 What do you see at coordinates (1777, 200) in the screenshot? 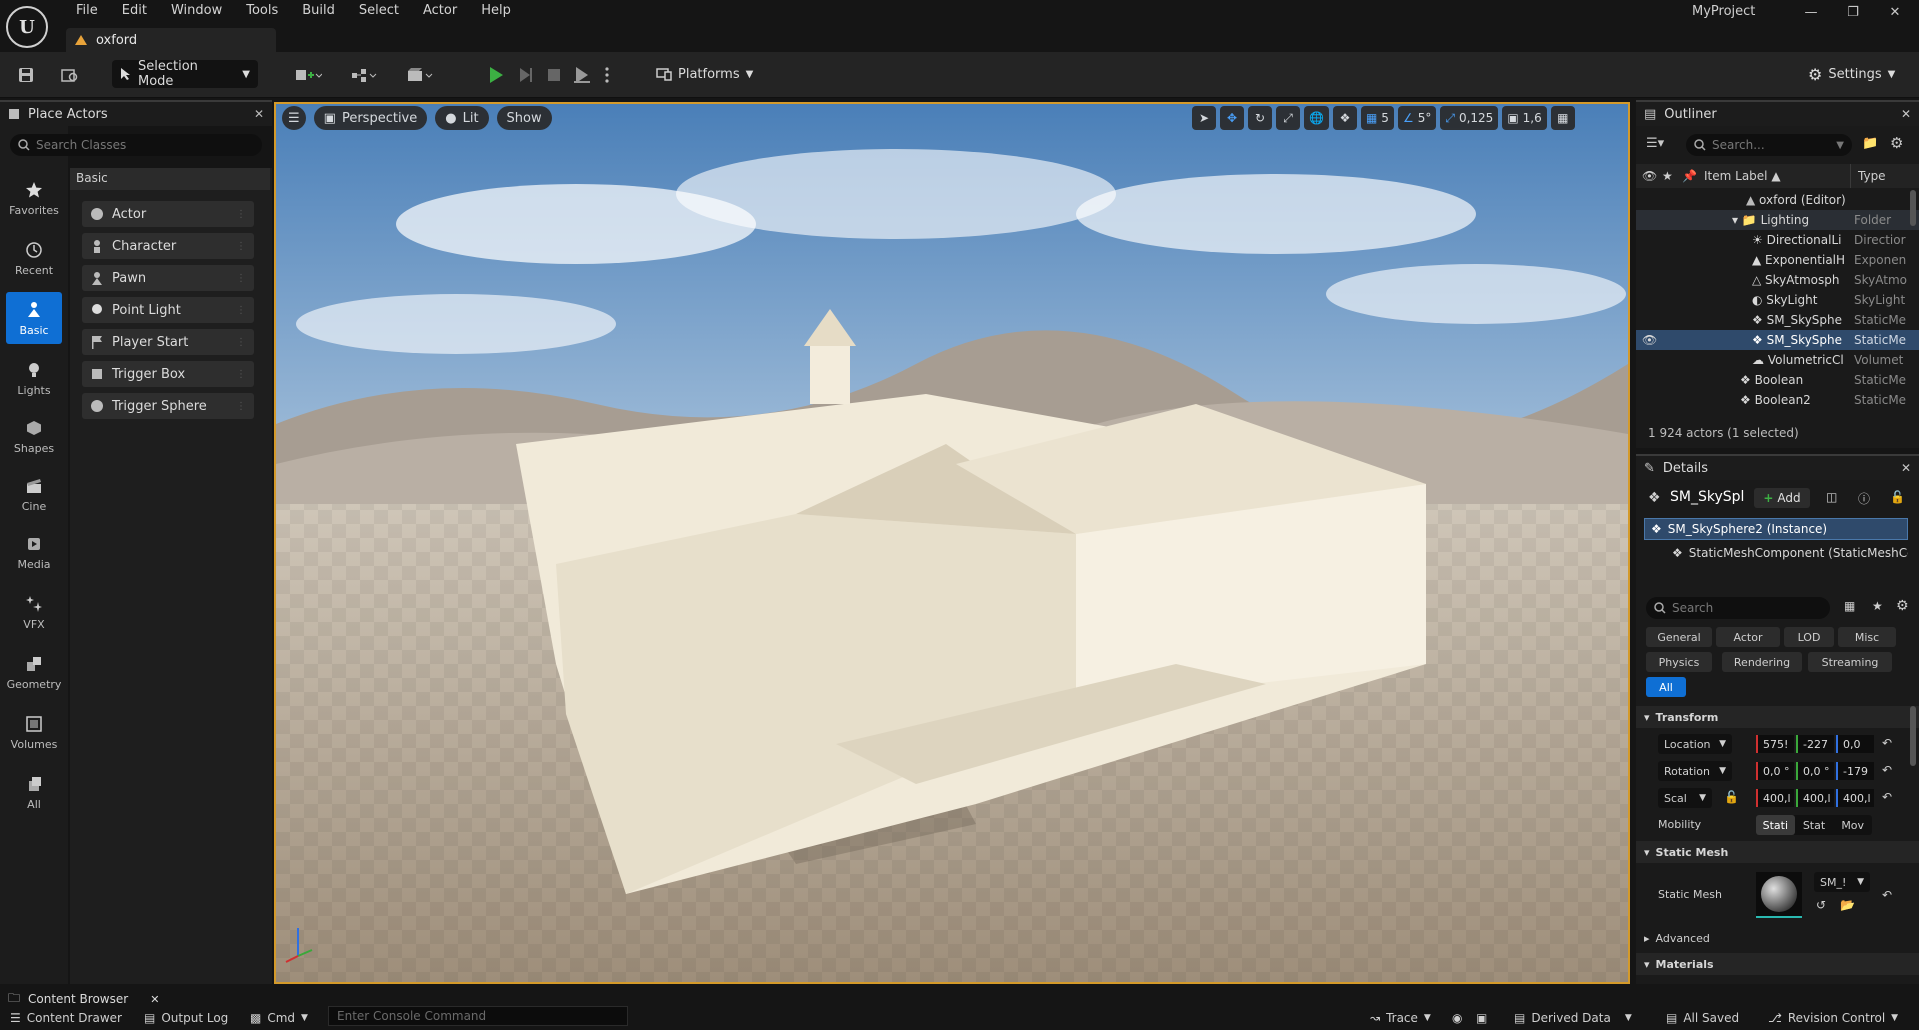
I see `outliner-row: ▲ oxford (Editor)` at bounding box center [1777, 200].